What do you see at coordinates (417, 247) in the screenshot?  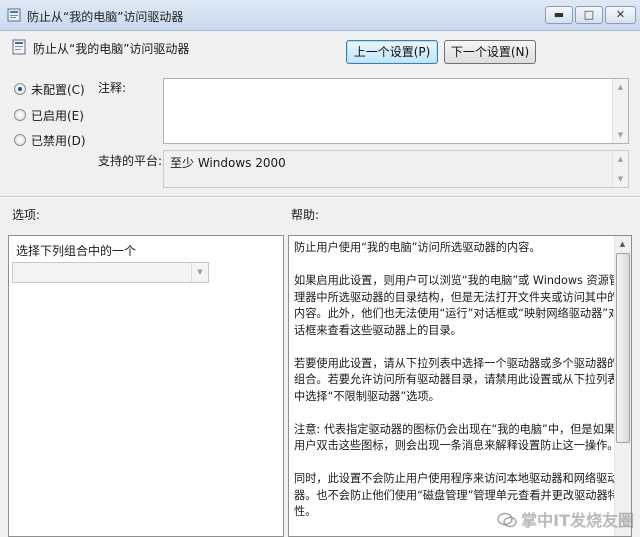 I see `help-paragraph: 防止用户使用“我的电脑”访问所选驱动器的内容。` at bounding box center [417, 247].